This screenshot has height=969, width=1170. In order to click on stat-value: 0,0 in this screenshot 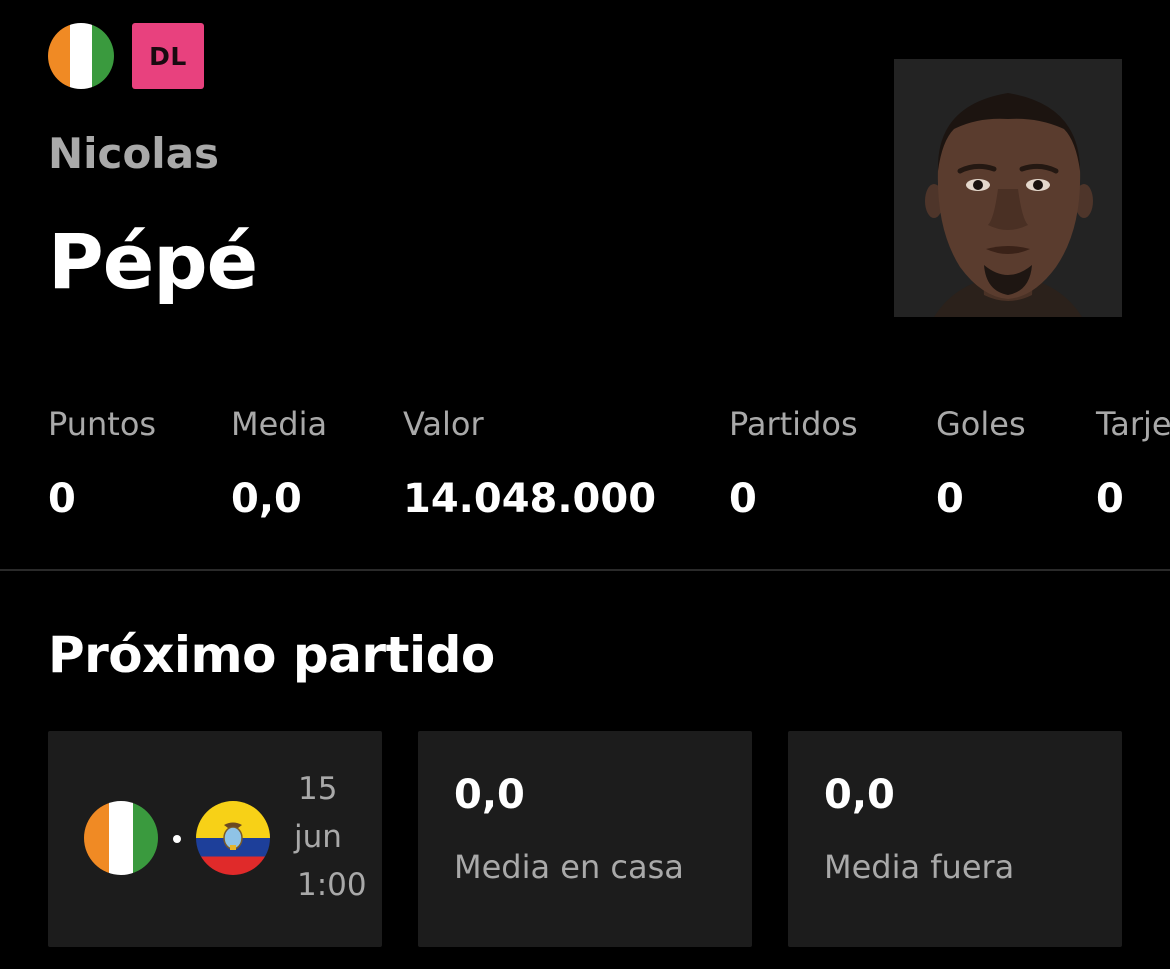, I will do `click(266, 499)`.